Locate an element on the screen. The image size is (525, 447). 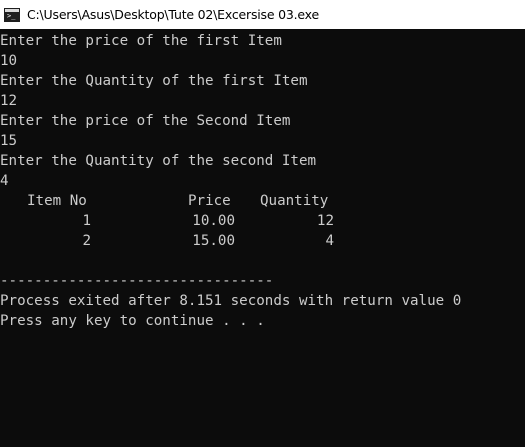
header-item-no: Item No is located at coordinates (57, 201).